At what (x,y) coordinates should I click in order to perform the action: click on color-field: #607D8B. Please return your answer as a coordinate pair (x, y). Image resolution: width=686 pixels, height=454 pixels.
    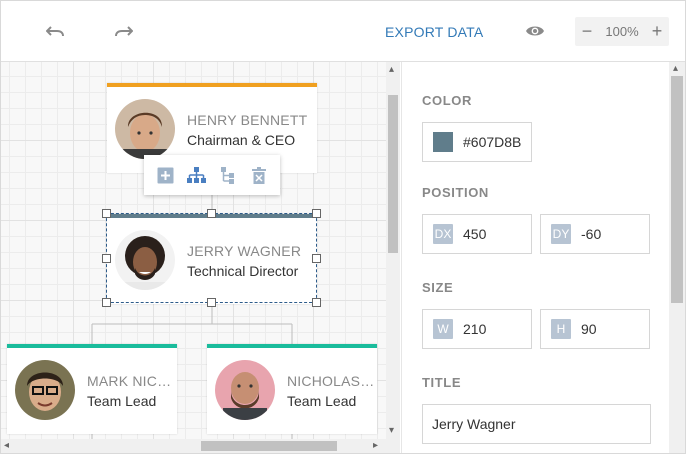
    Looking at the image, I should click on (477, 142).